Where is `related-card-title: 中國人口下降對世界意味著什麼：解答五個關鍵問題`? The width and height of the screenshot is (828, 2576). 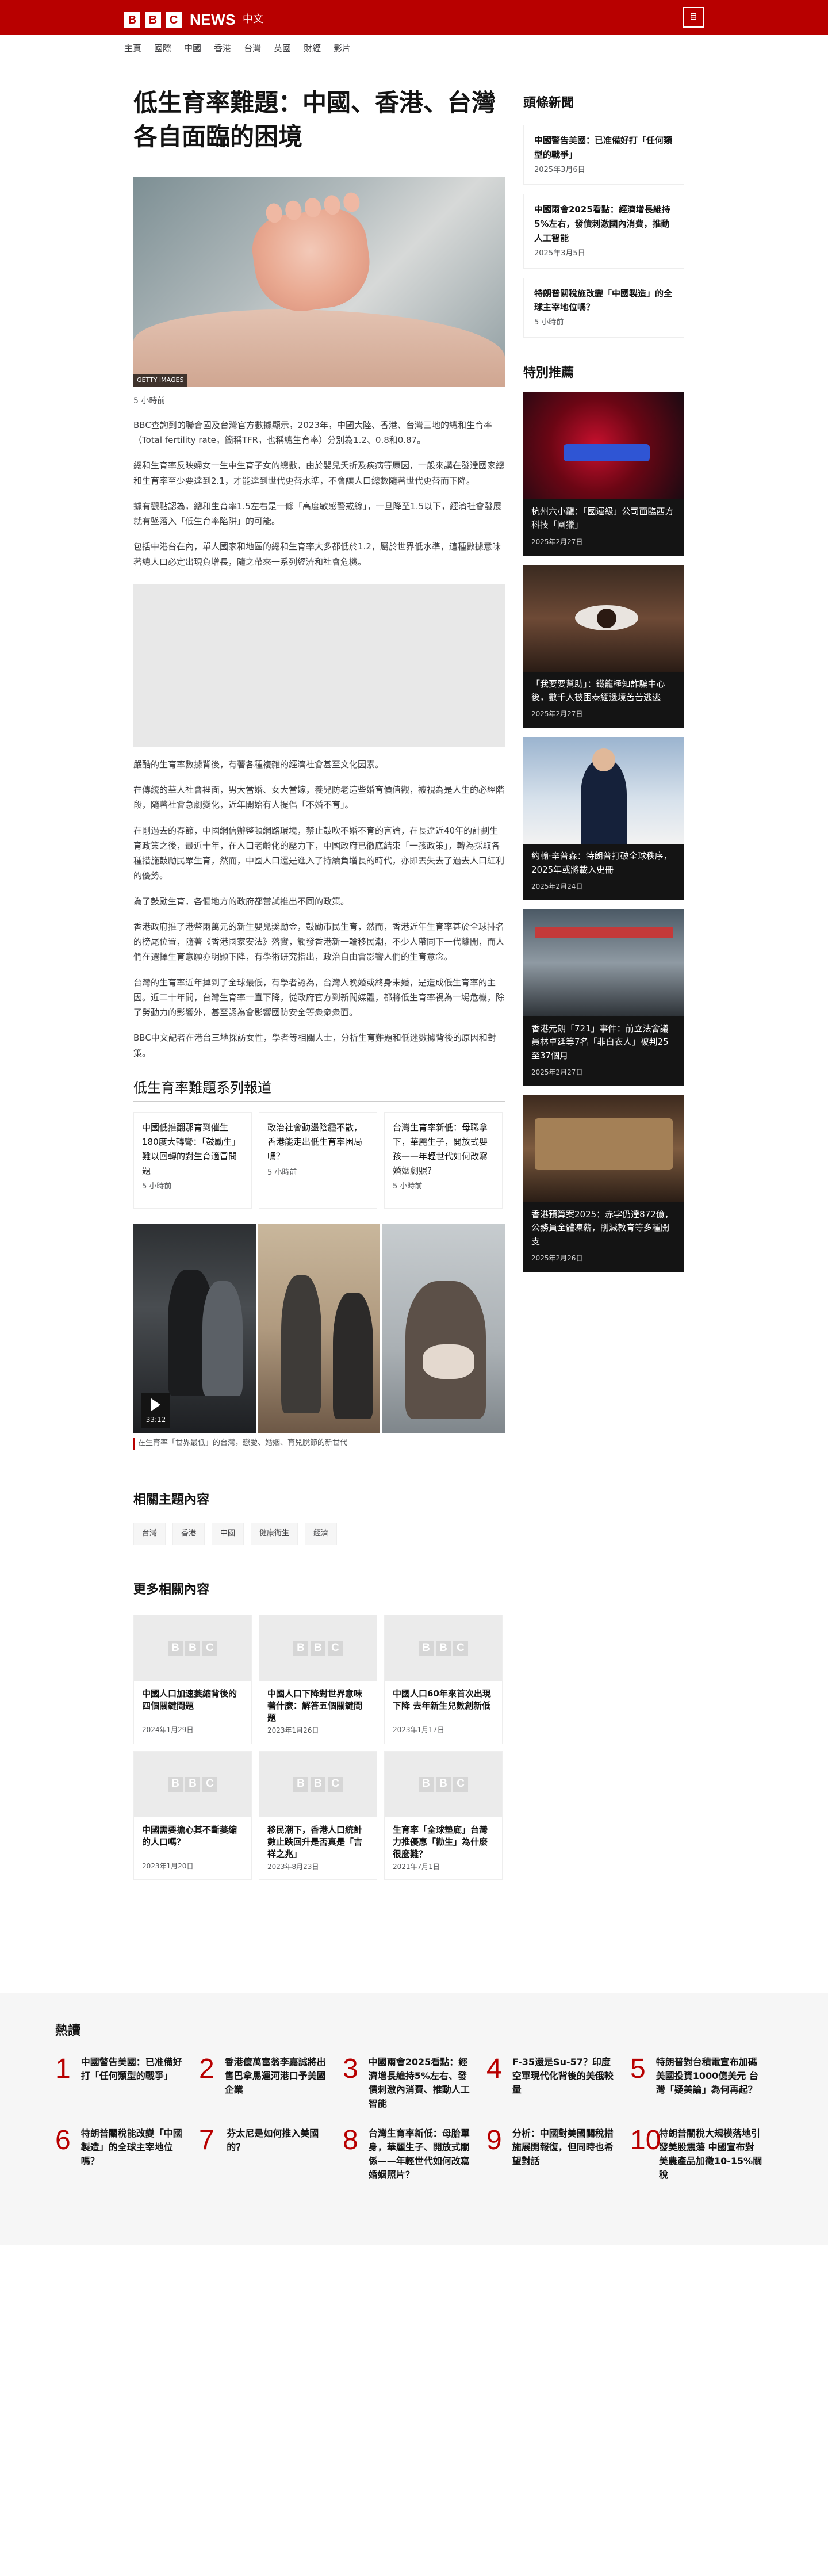
related-card-title: 中國人口下降對世界意味著什麼：解答五個關鍵問題 is located at coordinates (315, 1705).